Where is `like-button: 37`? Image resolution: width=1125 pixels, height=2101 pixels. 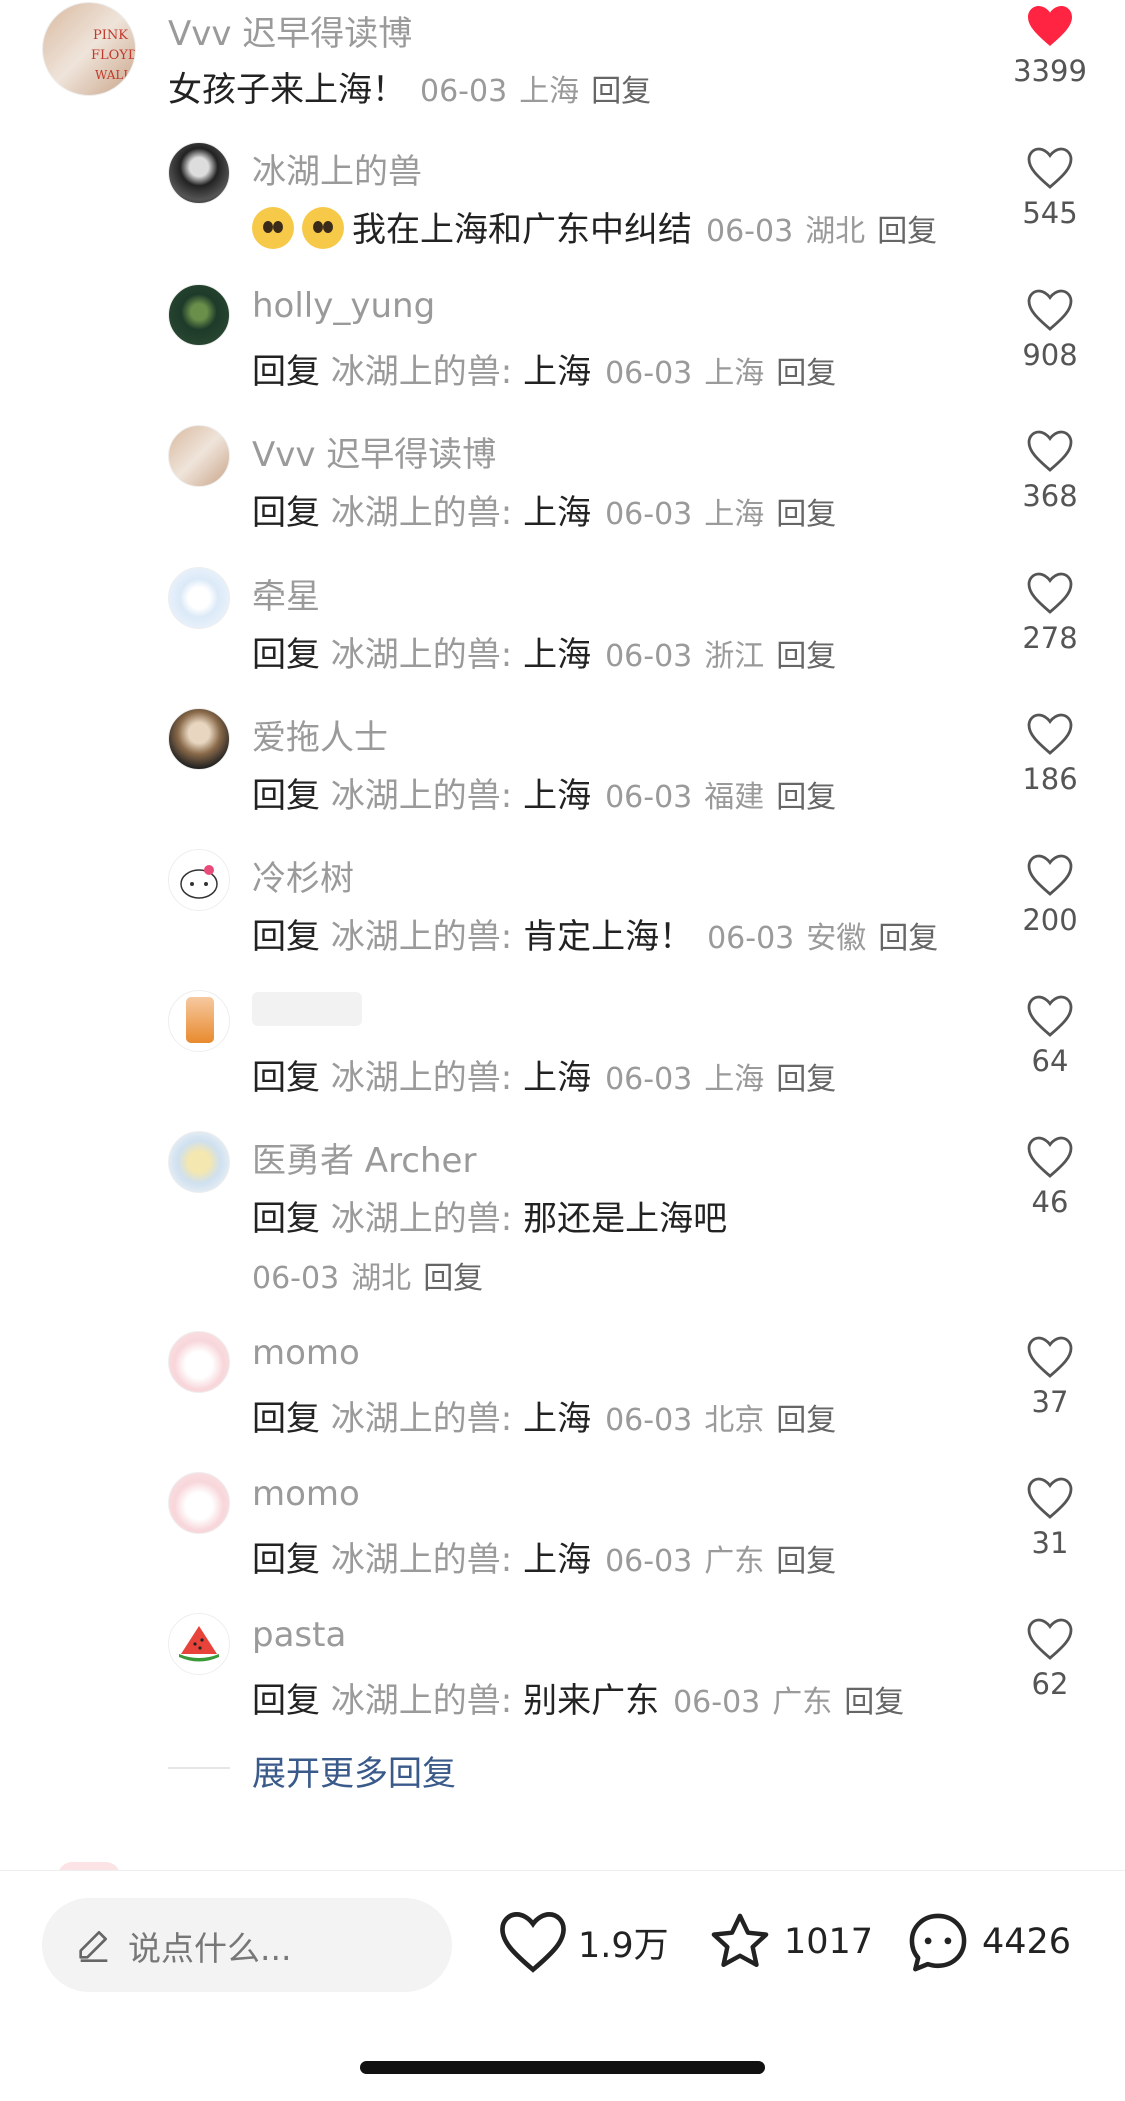
like-button: 37 is located at coordinates (1050, 1377).